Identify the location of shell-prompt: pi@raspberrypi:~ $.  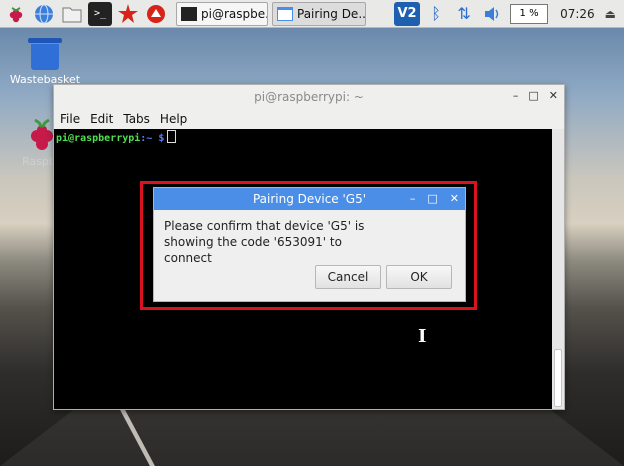
(116, 137).